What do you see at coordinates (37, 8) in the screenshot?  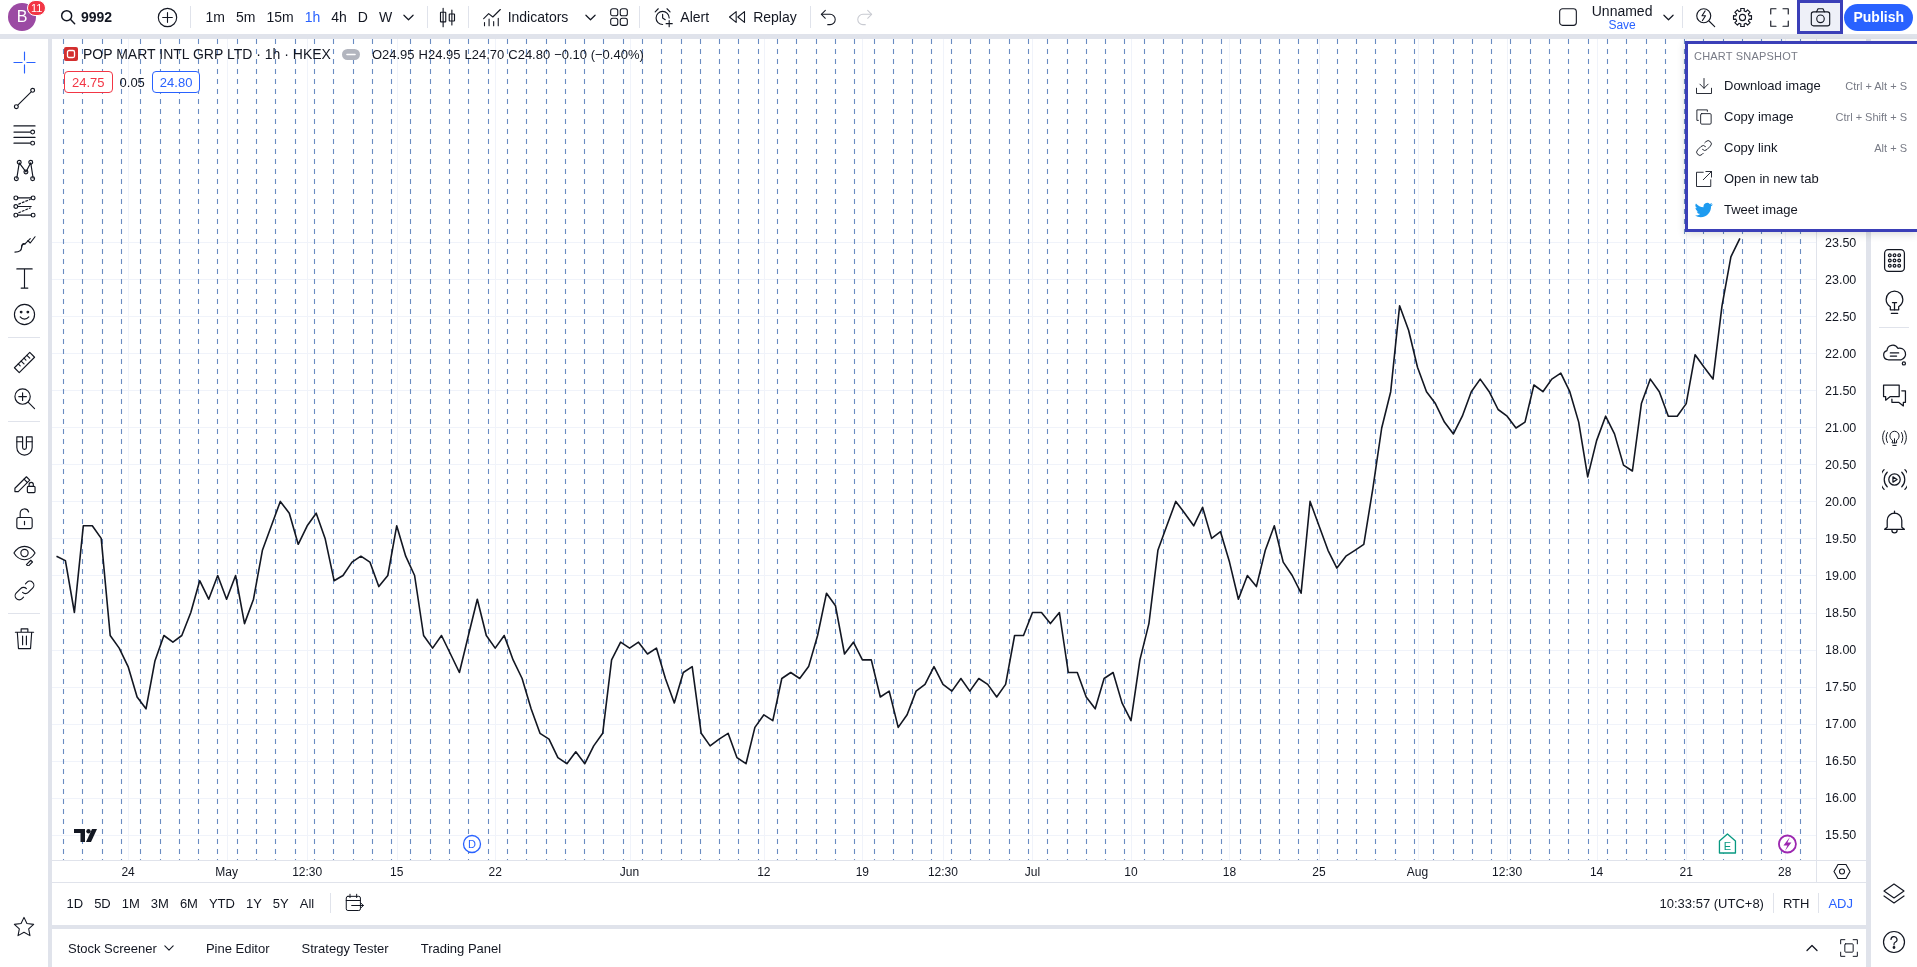 I see `notification-badge: 11` at bounding box center [37, 8].